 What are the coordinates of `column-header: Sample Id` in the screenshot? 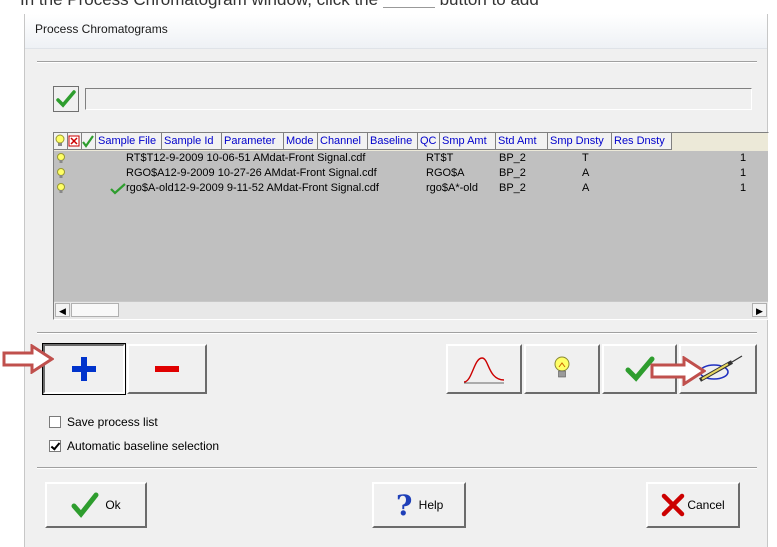 It's located at (192, 141).